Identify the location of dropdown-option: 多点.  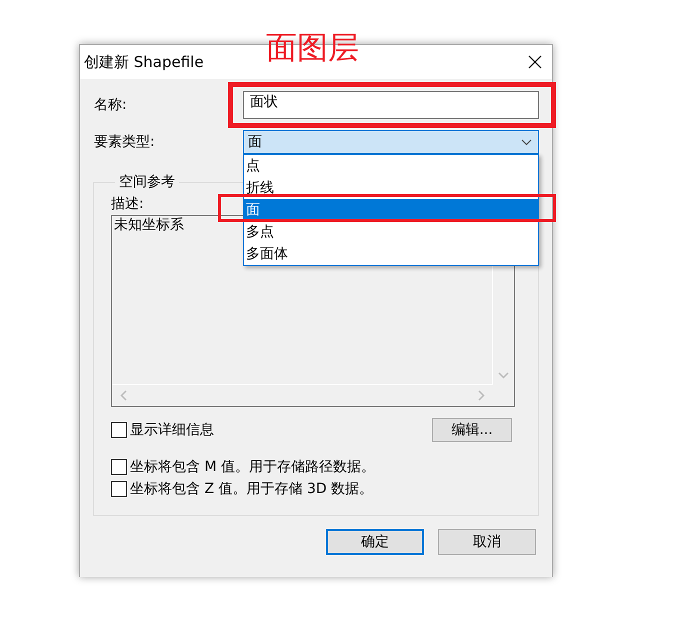
(391, 232).